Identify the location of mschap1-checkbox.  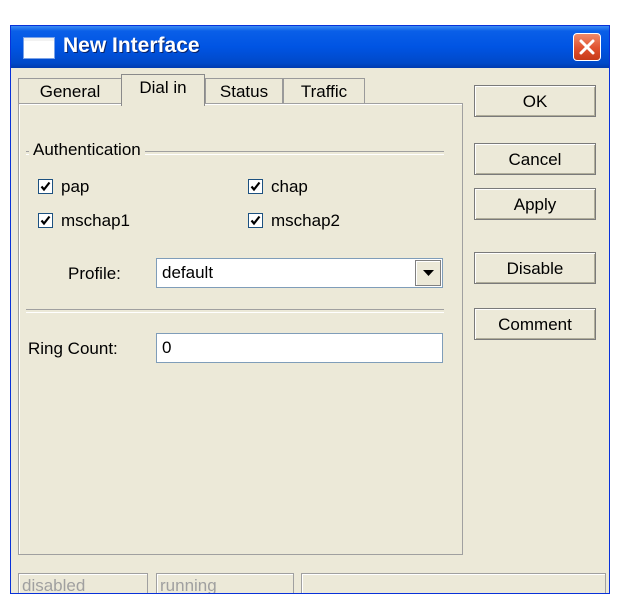
(45, 220).